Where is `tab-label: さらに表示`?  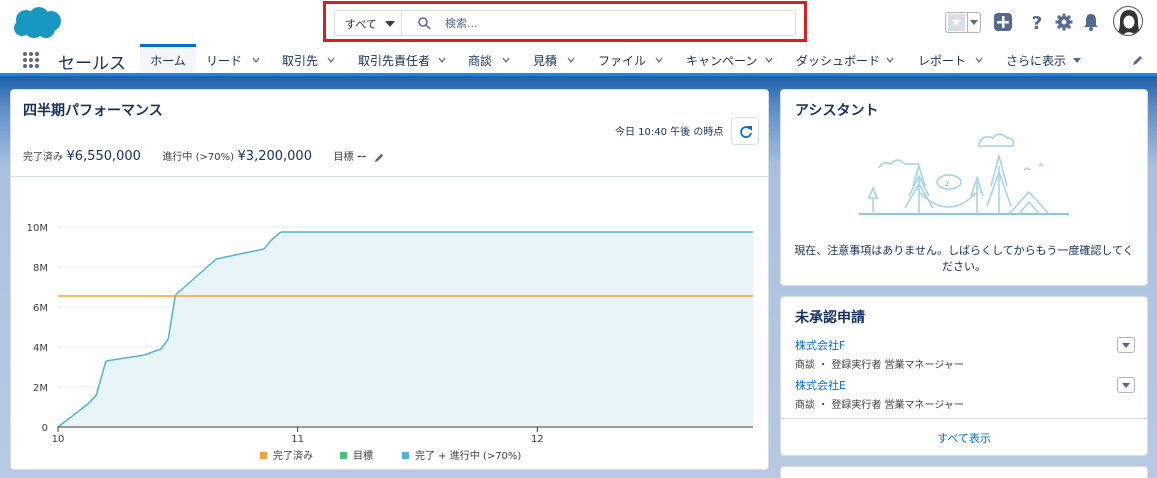
tab-label: さらに表示 is located at coordinates (1036, 61).